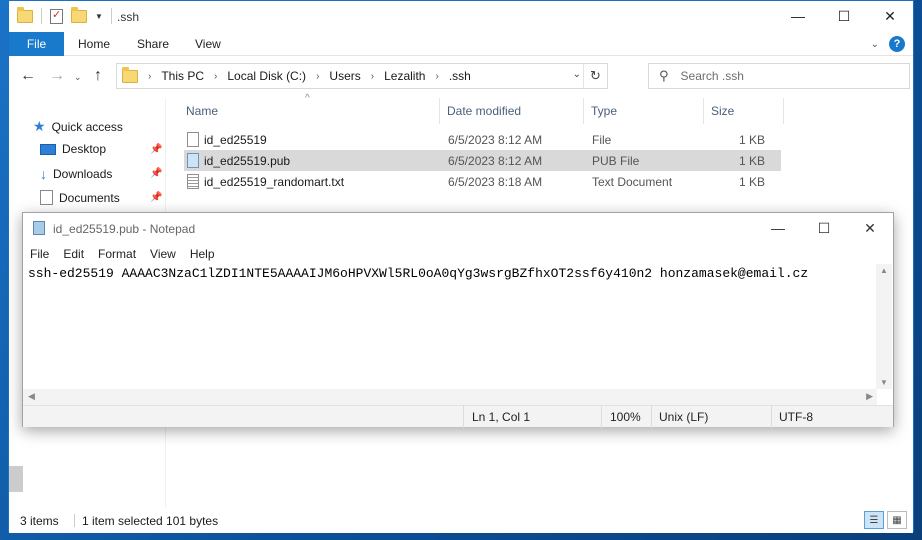 The width and height of the screenshot is (922, 540). Describe the element at coordinates (31, 396) in the screenshot. I see `scroll-left-icon: ◀` at that location.